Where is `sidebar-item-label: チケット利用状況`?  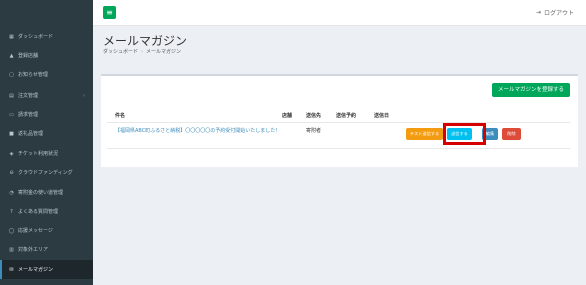 sidebar-item-label: チケット利用状況 is located at coordinates (38, 154).